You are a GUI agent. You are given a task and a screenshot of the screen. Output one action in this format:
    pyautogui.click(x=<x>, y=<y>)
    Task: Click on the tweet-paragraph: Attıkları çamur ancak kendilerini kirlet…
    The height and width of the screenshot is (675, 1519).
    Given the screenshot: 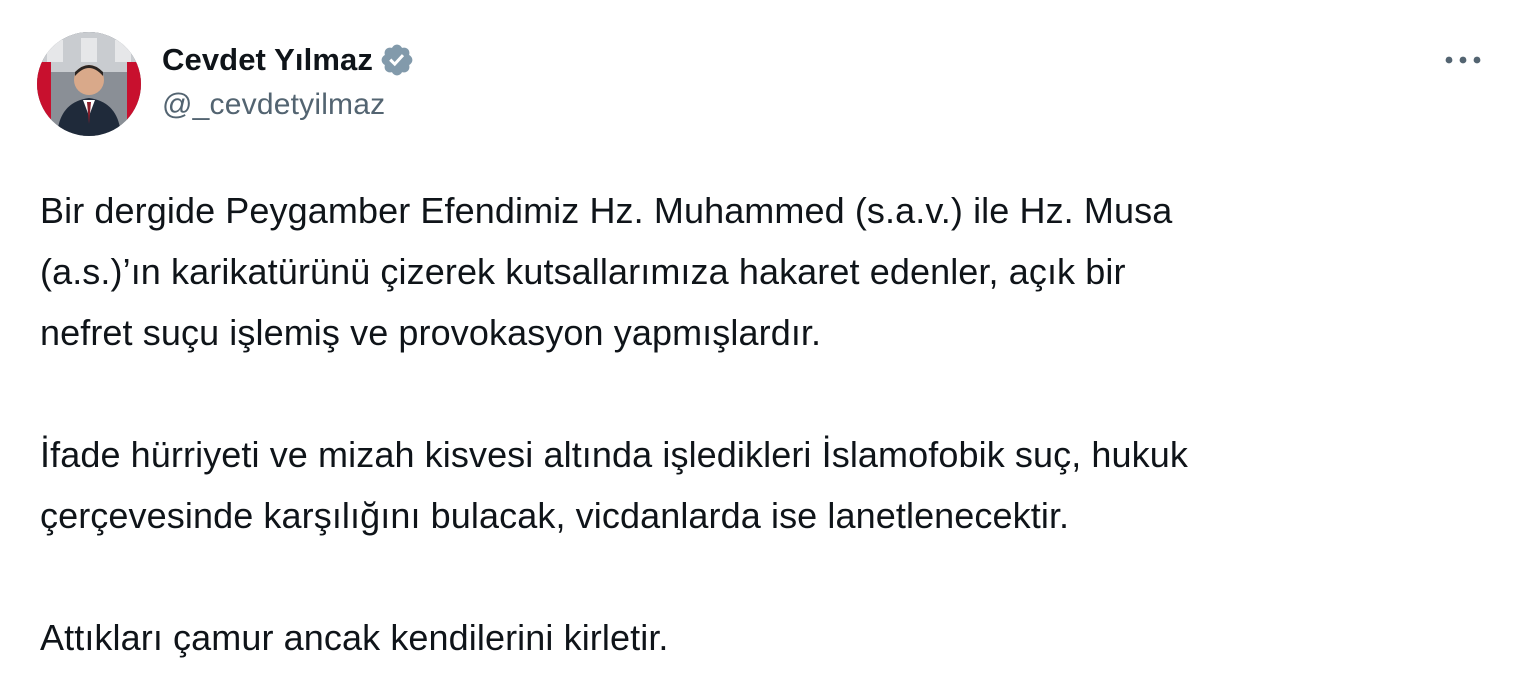 What is the action you would take?
    pyautogui.click(x=354, y=637)
    